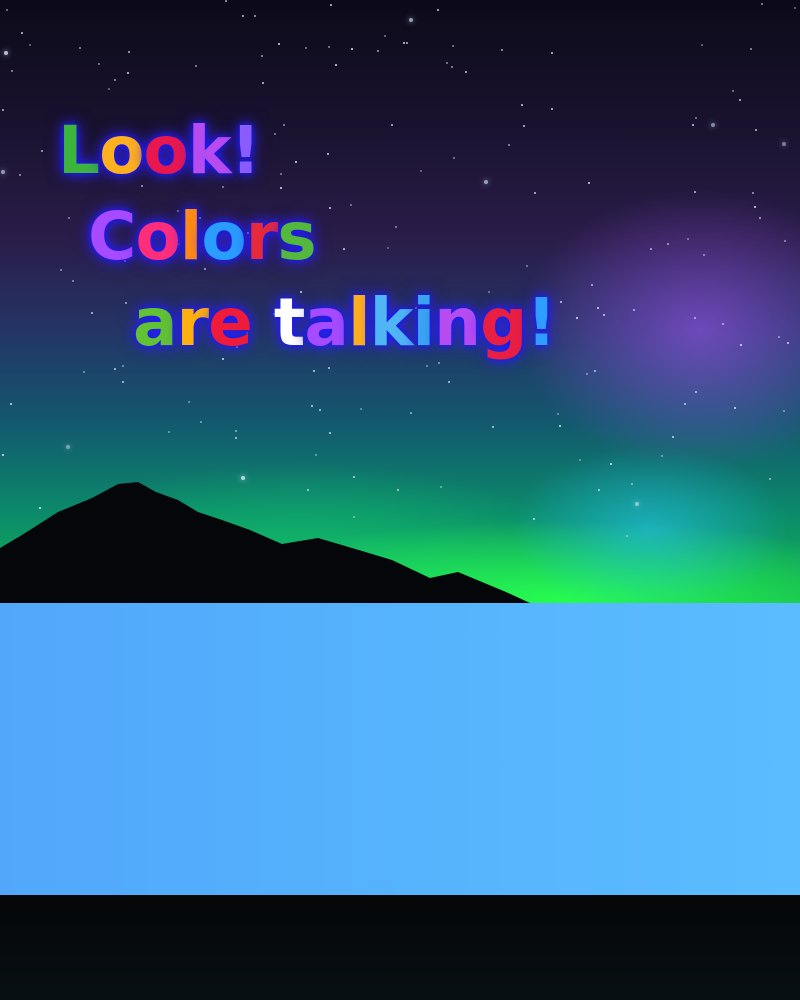  I want to click on headline-letter: s, so click(296, 236).